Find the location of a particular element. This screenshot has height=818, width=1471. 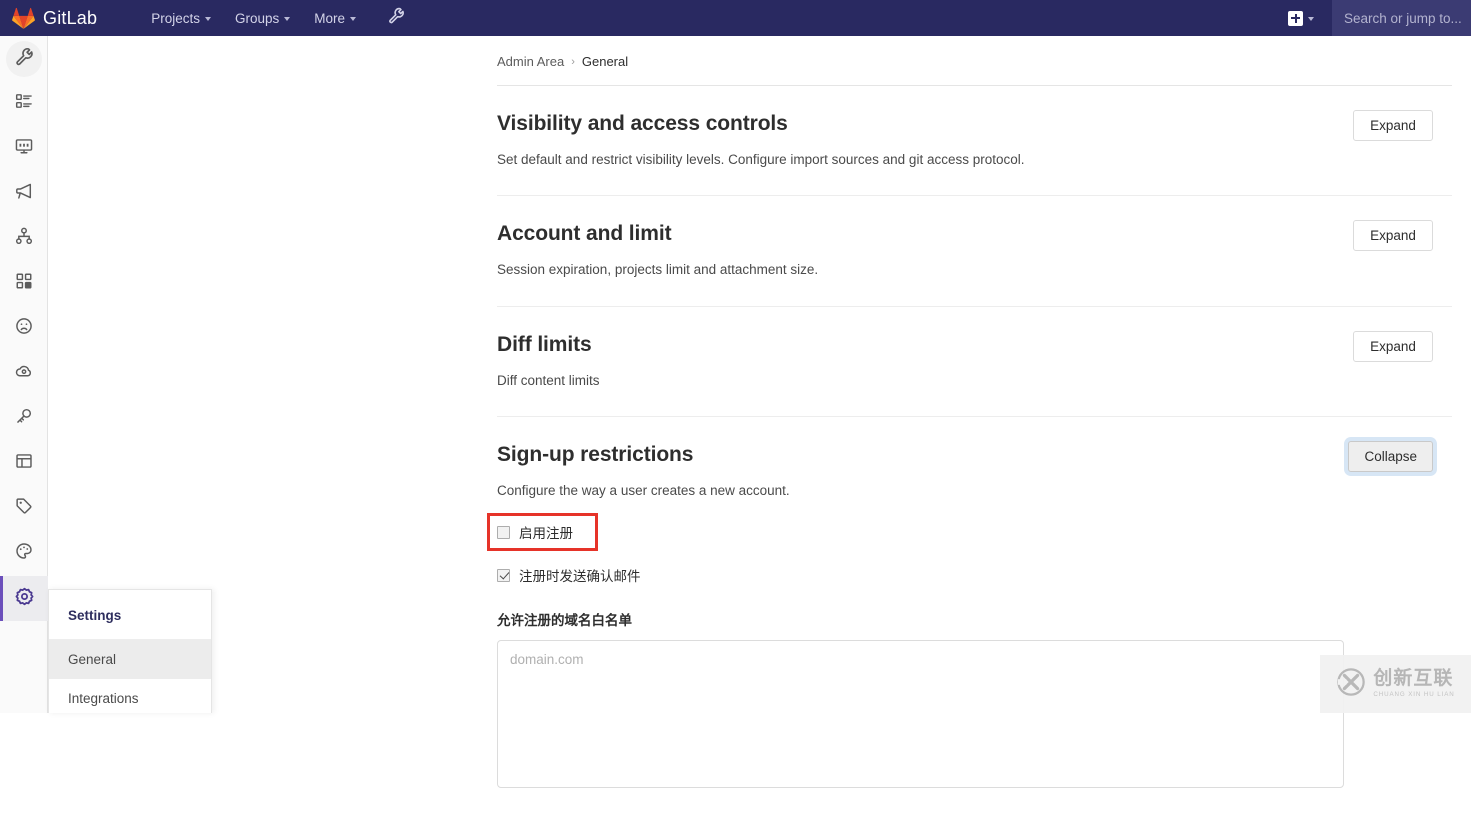

rail-item-service-templates is located at coordinates (24, 463).